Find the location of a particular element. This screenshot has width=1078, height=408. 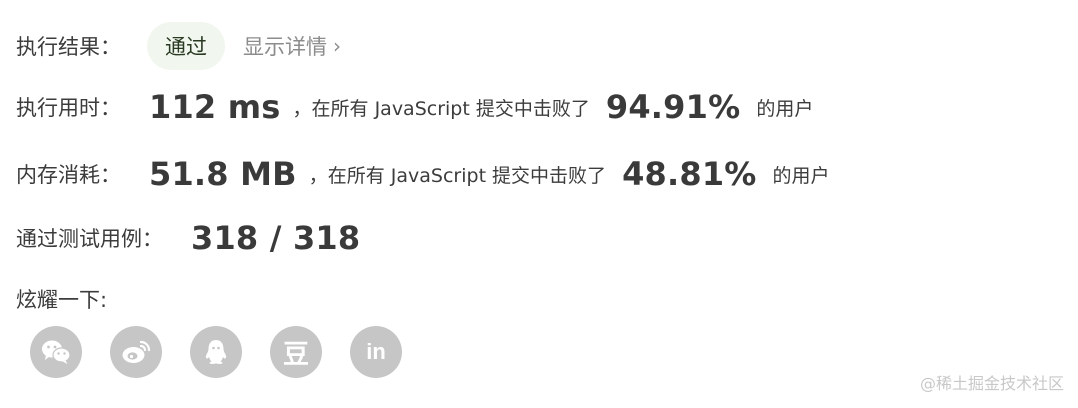

share-label: 炫耀一下: is located at coordinates (62, 300).